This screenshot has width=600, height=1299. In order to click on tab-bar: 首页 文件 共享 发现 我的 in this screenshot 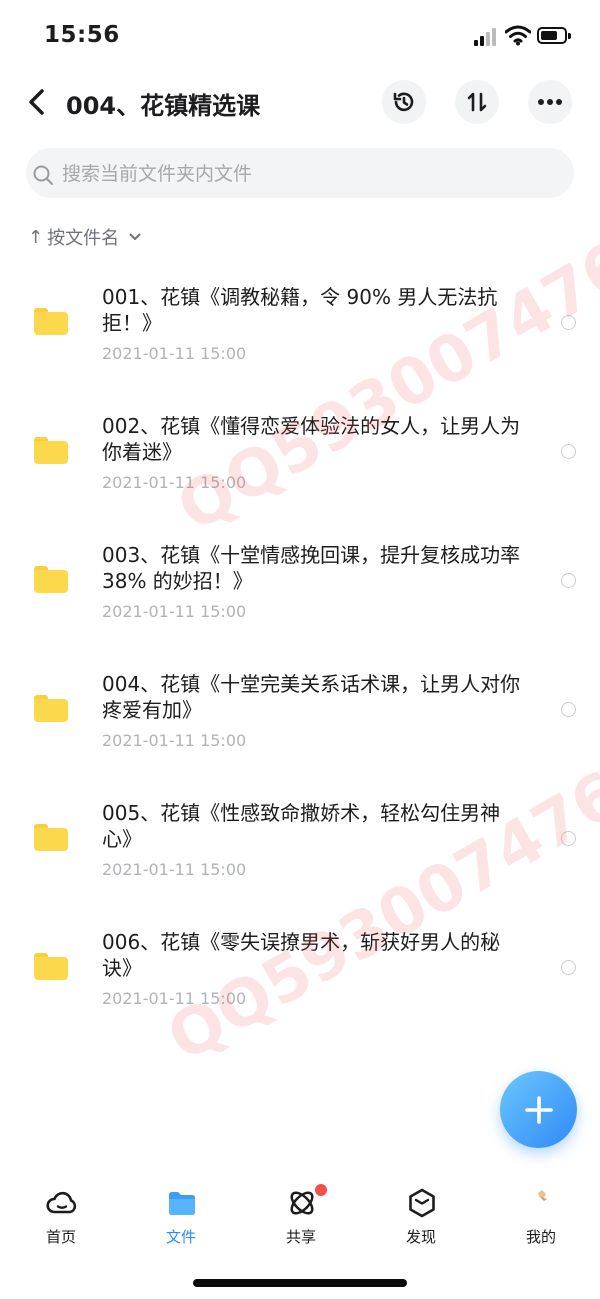, I will do `click(300, 1218)`.